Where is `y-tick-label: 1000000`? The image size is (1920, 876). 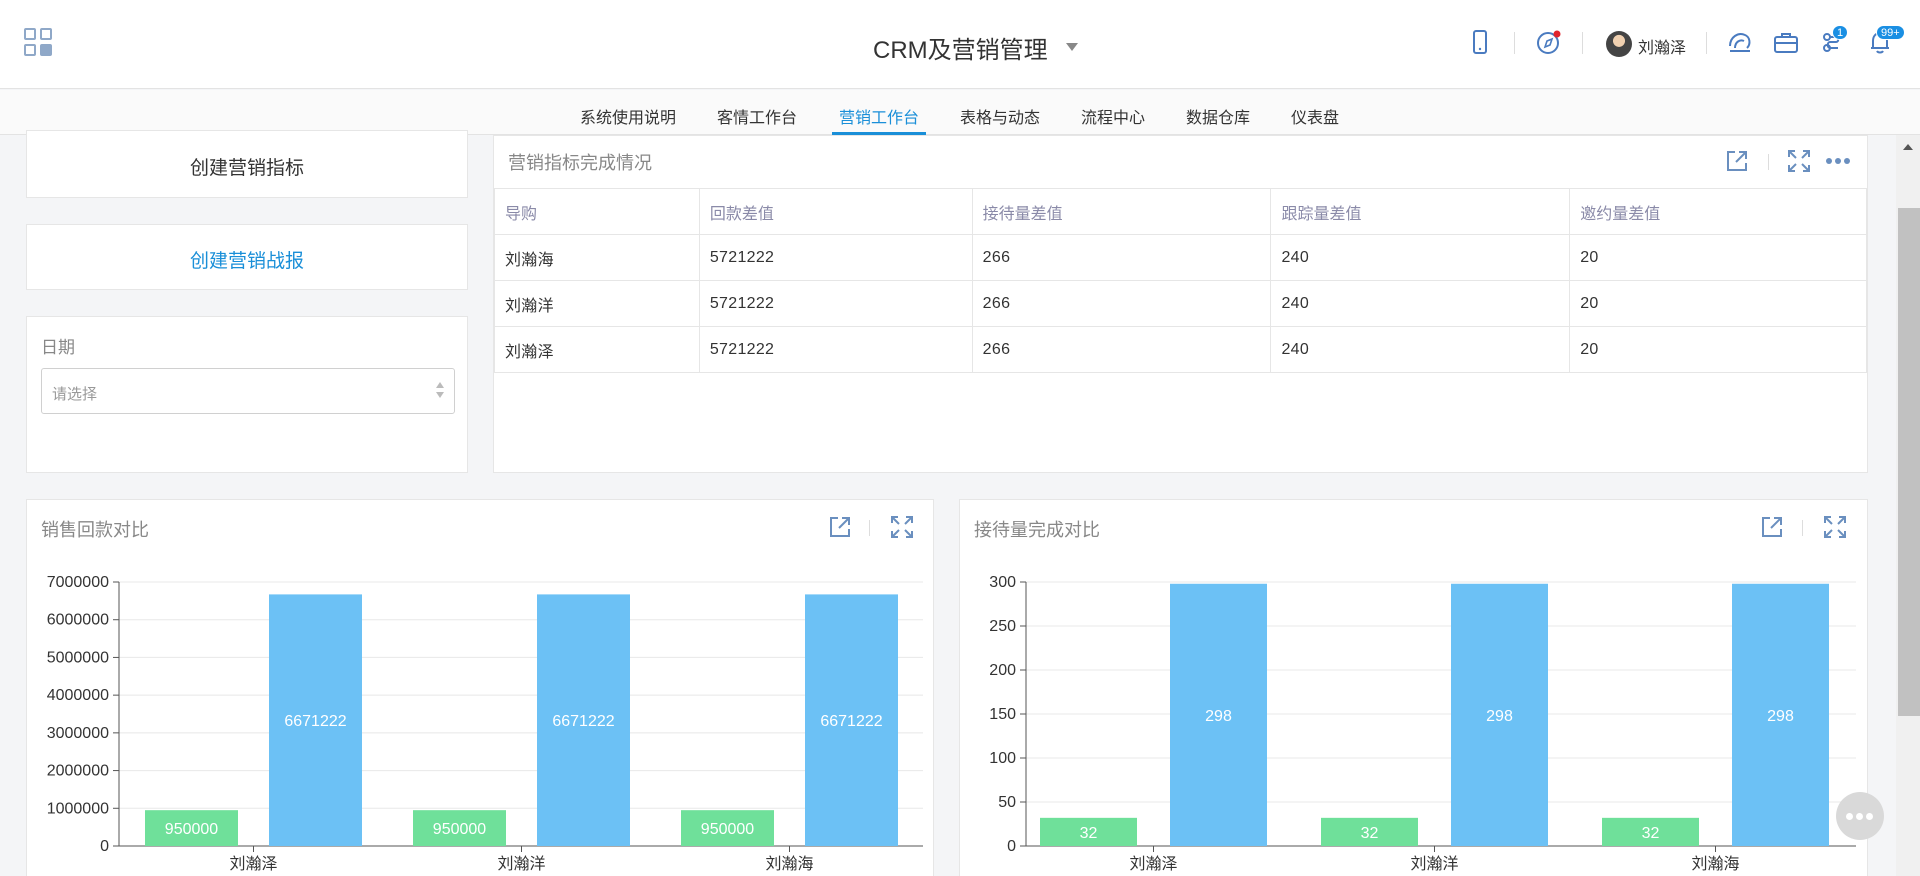
y-tick-label: 1000000 is located at coordinates (78, 808).